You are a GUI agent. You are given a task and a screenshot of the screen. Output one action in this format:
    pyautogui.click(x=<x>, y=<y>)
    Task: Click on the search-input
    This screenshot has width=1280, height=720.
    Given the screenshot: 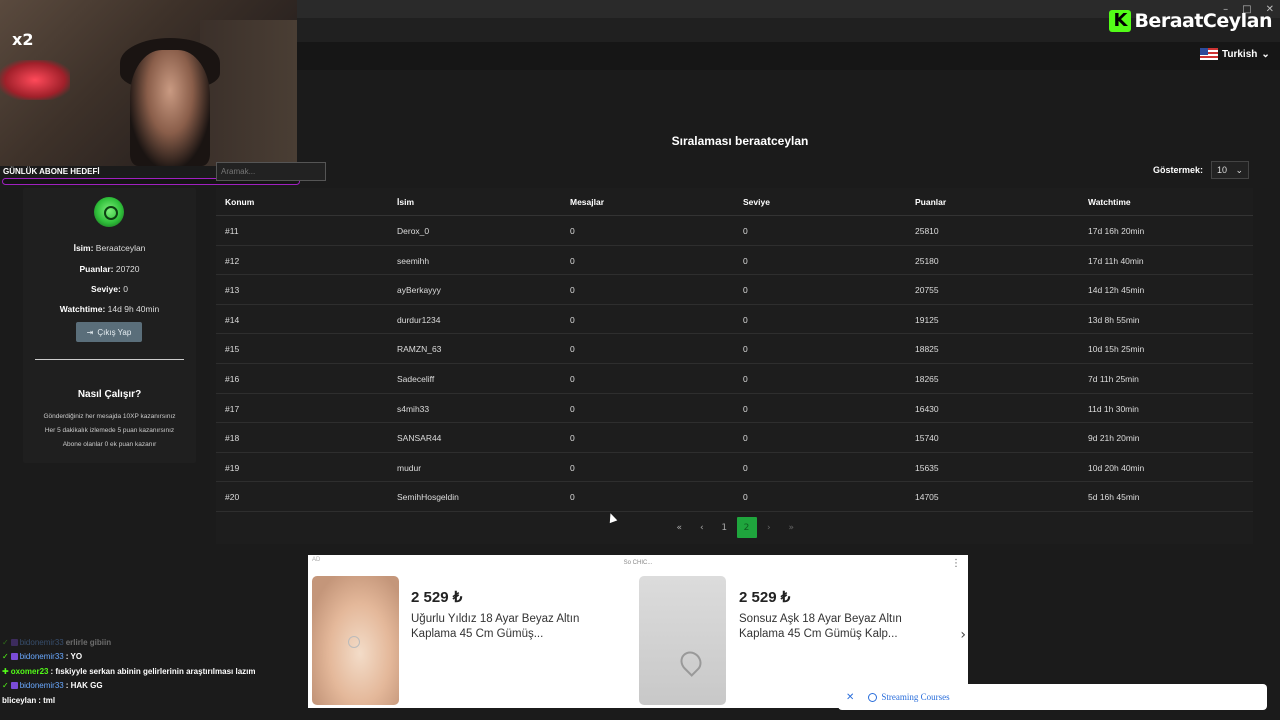 What is the action you would take?
    pyautogui.click(x=271, y=171)
    